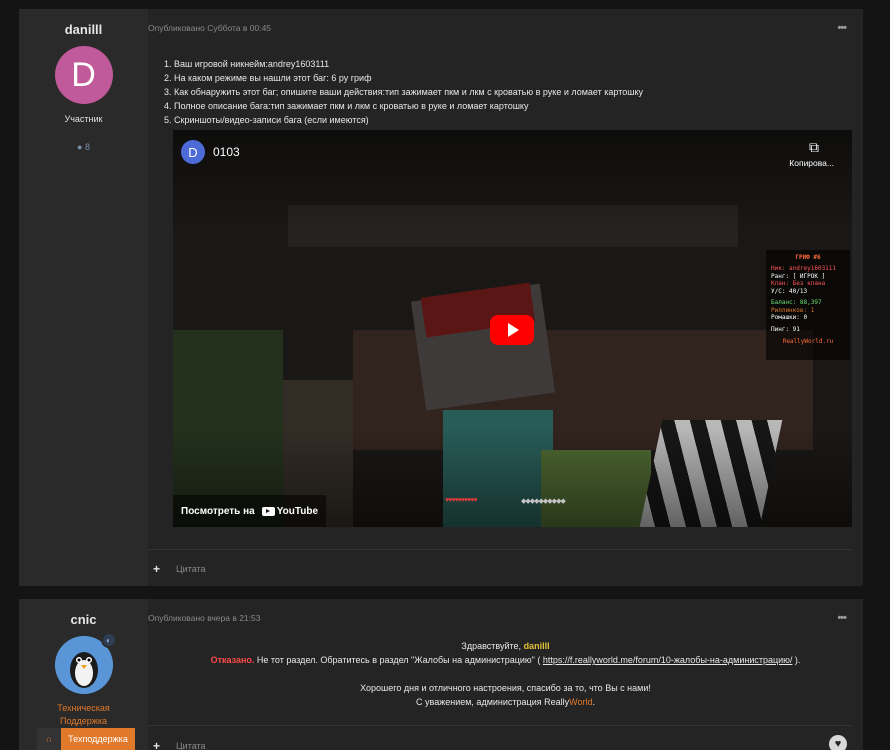 The height and width of the screenshot is (750, 890). Describe the element at coordinates (247, 64) in the screenshot. I see `list-item: 1. Ваш игровой никнейм:andrey1603111` at that location.